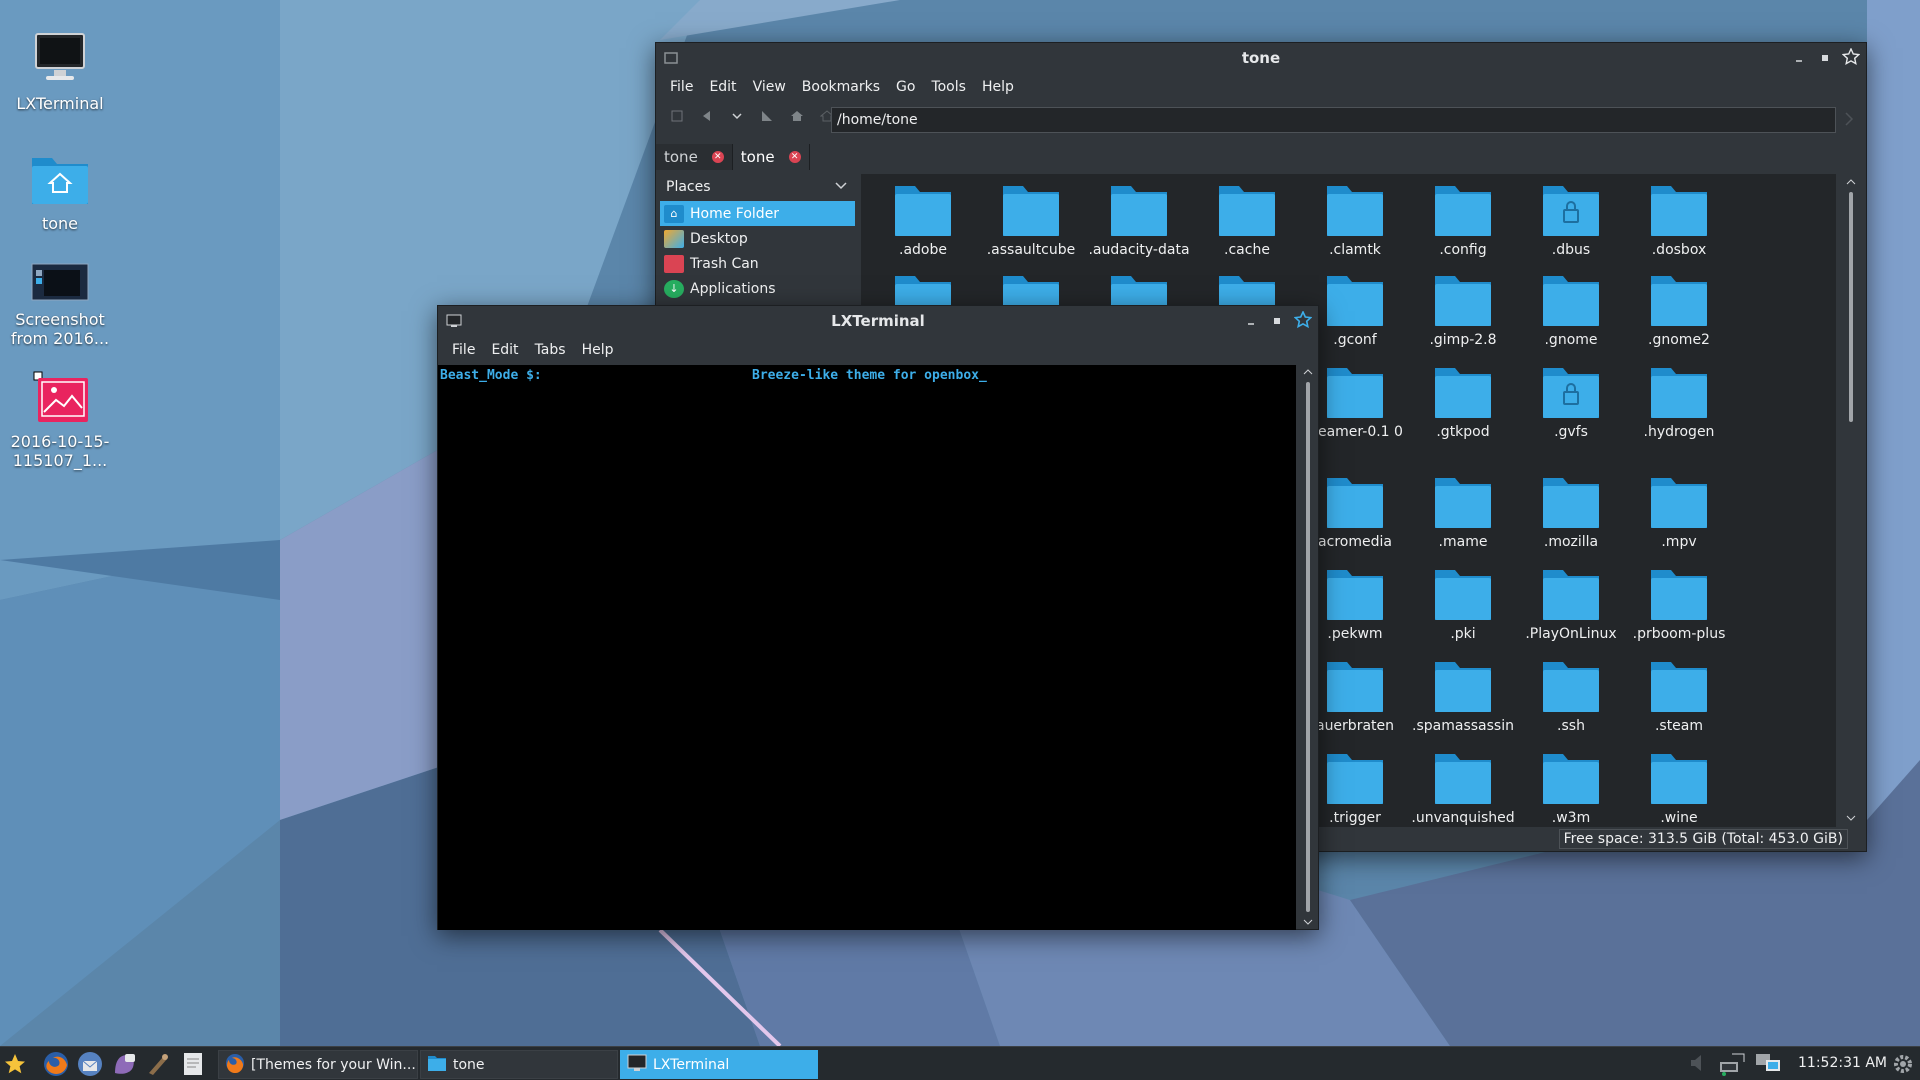 The image size is (1920, 1080). I want to click on folder-item: .gimp-2.8, so click(1463, 311).